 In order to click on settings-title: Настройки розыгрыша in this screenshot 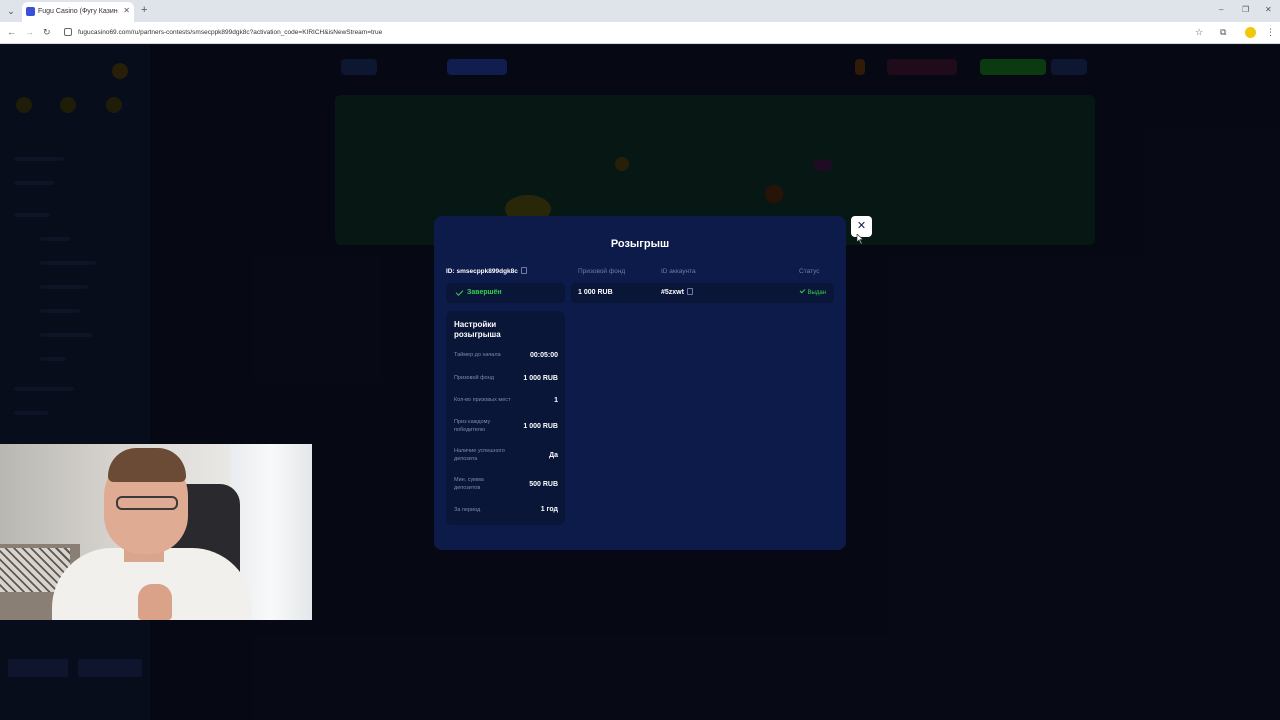, I will do `click(477, 329)`.